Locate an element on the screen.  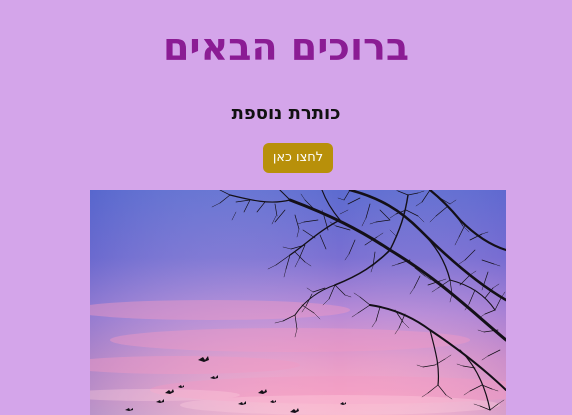
page-subtitle: כותרת נוספת is located at coordinates (286, 113).